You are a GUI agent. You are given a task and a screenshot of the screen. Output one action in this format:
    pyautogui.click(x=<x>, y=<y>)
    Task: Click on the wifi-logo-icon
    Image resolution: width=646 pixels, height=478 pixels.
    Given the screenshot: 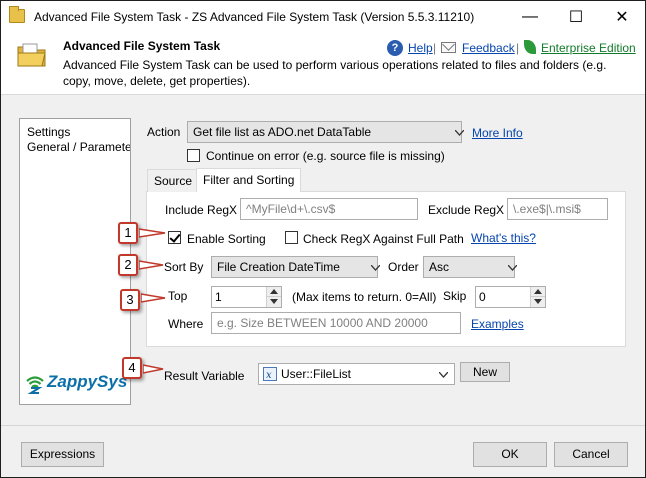 What is the action you would take?
    pyautogui.click(x=35, y=385)
    